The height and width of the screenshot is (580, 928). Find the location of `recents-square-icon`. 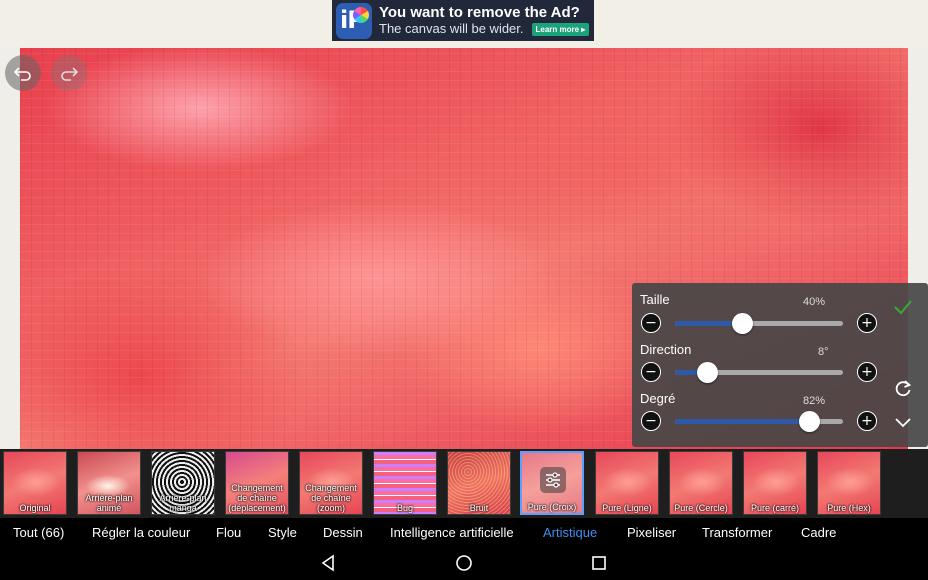

recents-square-icon is located at coordinates (599, 563).